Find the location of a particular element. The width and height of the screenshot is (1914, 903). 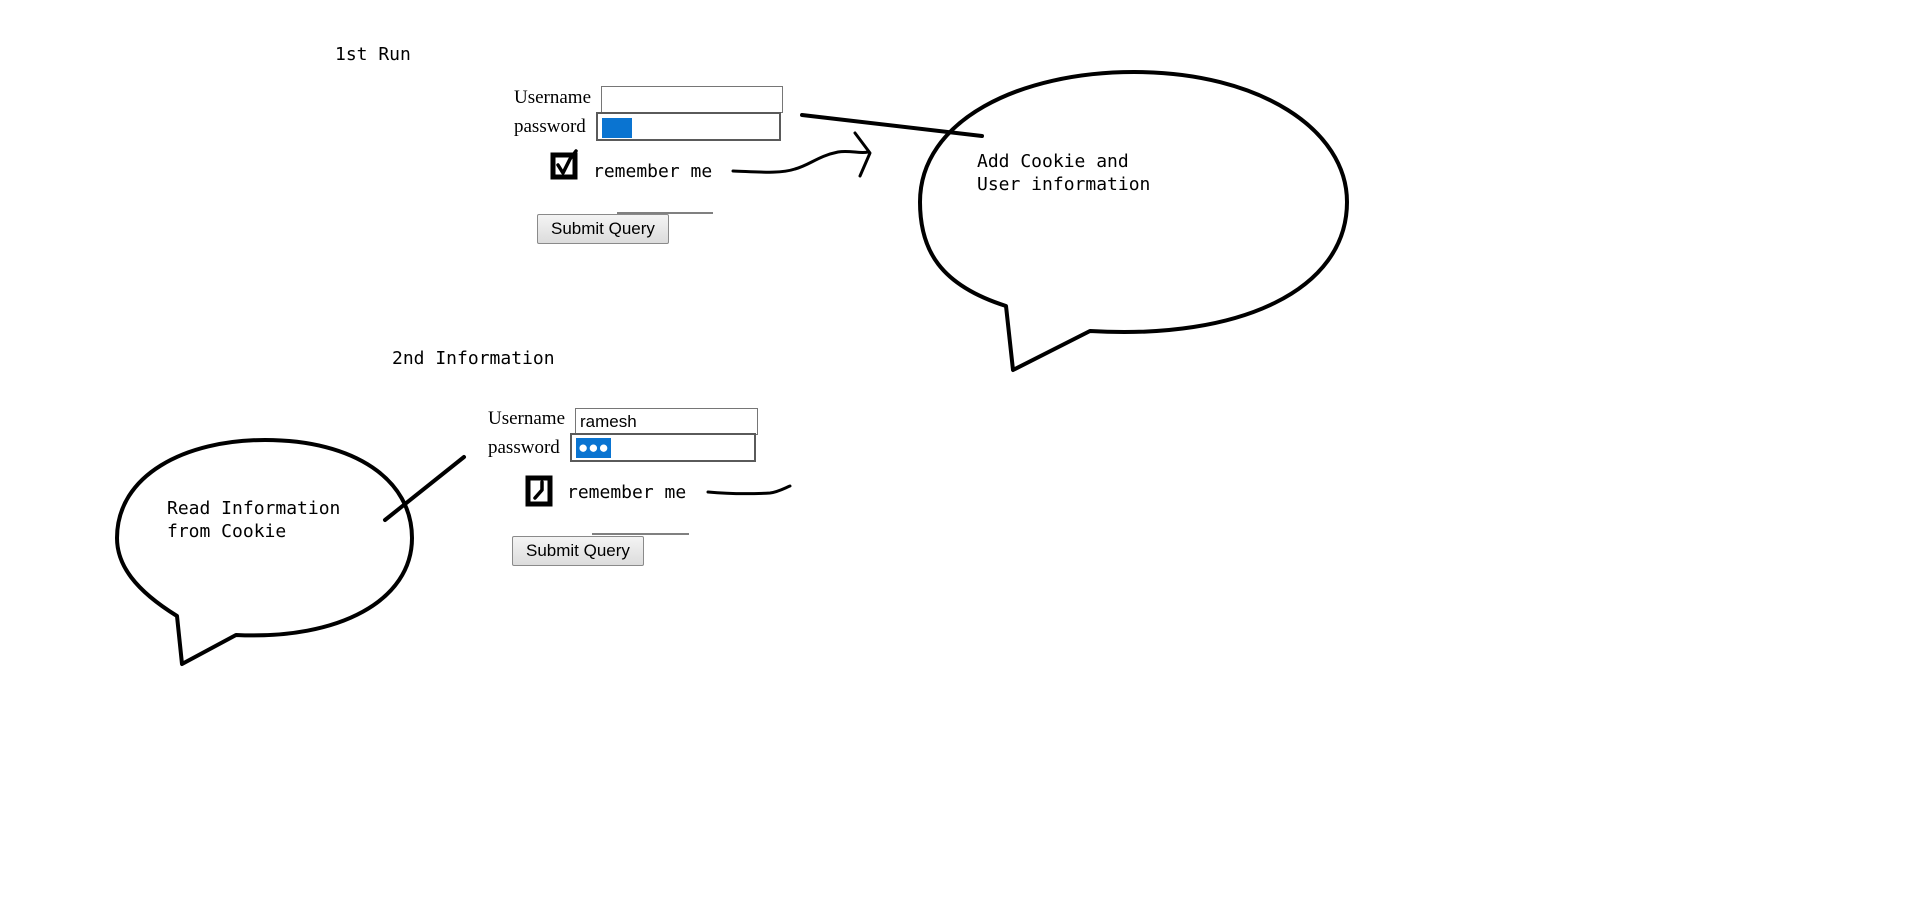

section1-remember-label: remember me is located at coordinates (653, 171).